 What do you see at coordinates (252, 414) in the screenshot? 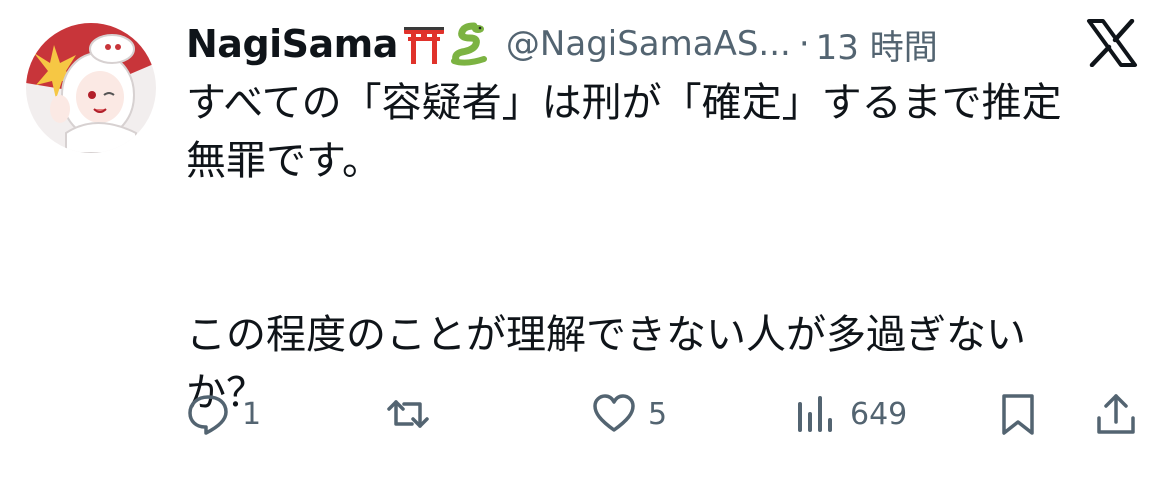
I see `reply-count: 1` at bounding box center [252, 414].